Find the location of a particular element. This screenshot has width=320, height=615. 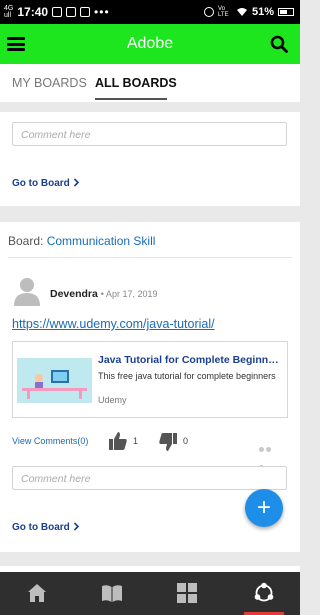

battery-icon is located at coordinates (286, 12).